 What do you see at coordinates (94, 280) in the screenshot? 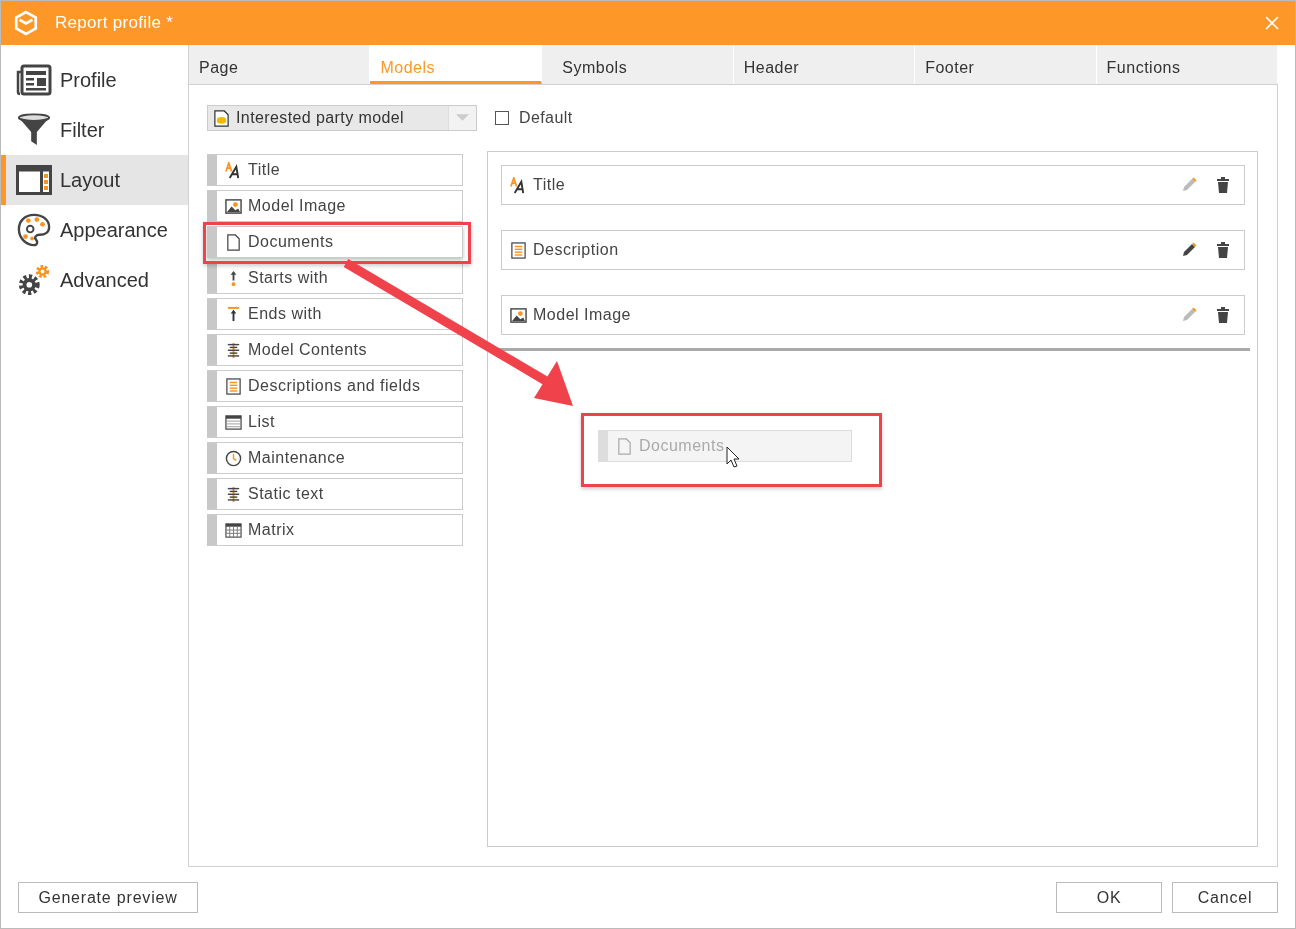
I see `sidebar-item: Advanced` at bounding box center [94, 280].